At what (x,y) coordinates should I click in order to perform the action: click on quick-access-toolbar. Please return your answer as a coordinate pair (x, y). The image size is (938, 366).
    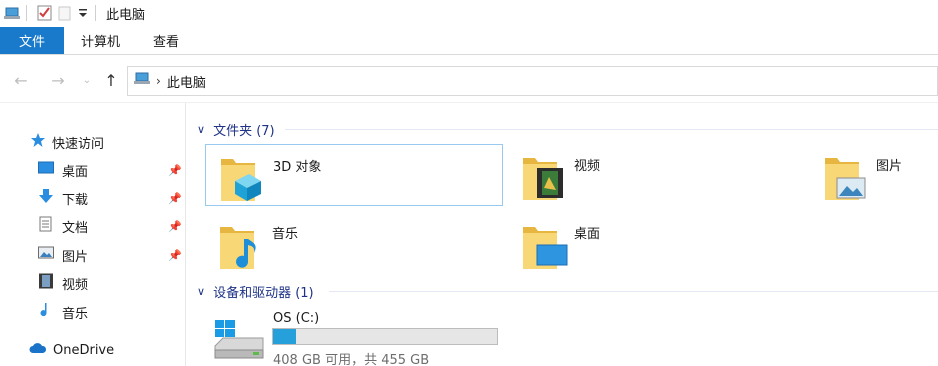
    Looking at the image, I should click on (51, 13).